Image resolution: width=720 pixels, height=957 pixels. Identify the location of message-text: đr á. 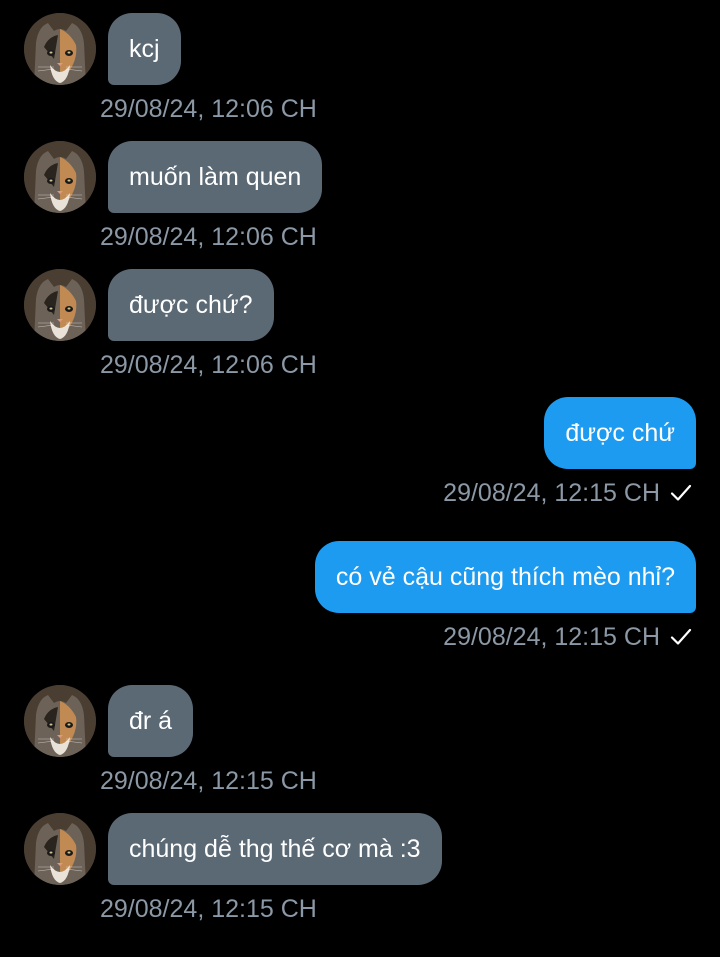
(151, 720).